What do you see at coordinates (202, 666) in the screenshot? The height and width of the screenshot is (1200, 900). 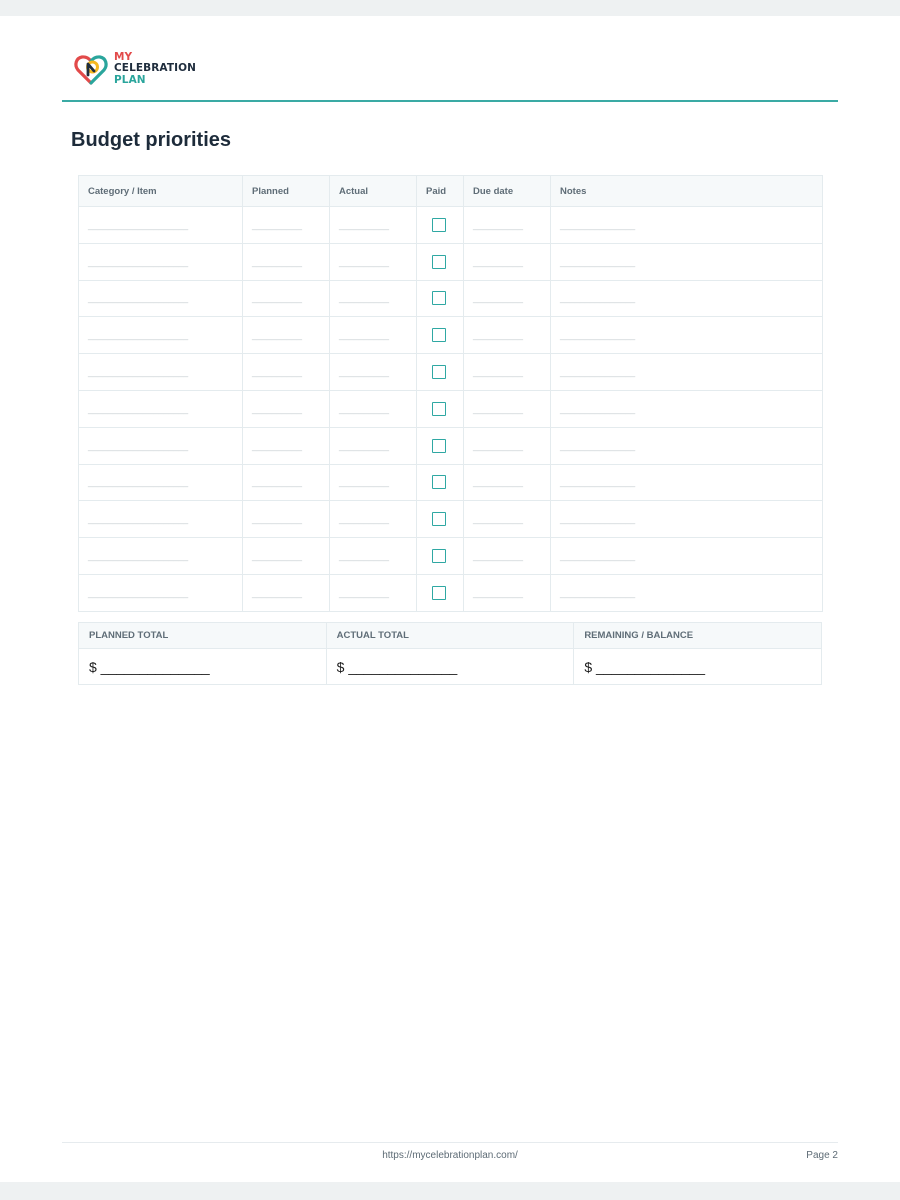 I see `planned-total-field: $ ______________` at bounding box center [202, 666].